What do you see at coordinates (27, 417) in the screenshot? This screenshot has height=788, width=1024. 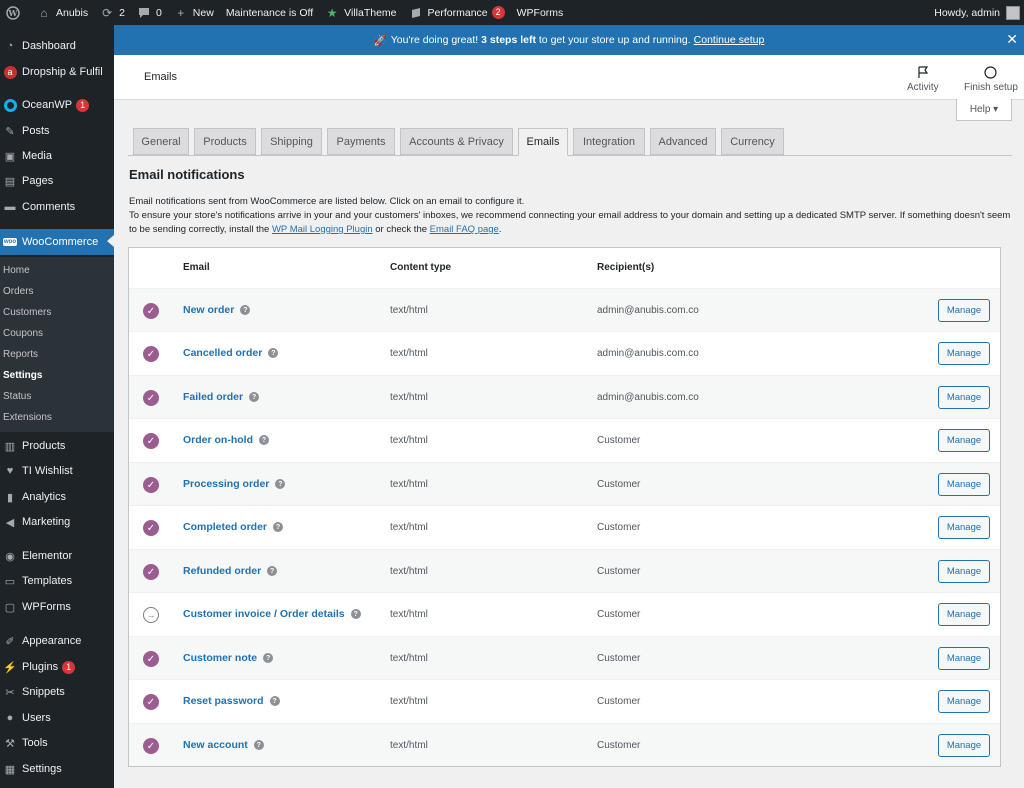 I see `submenu-extensions: Extensions` at bounding box center [27, 417].